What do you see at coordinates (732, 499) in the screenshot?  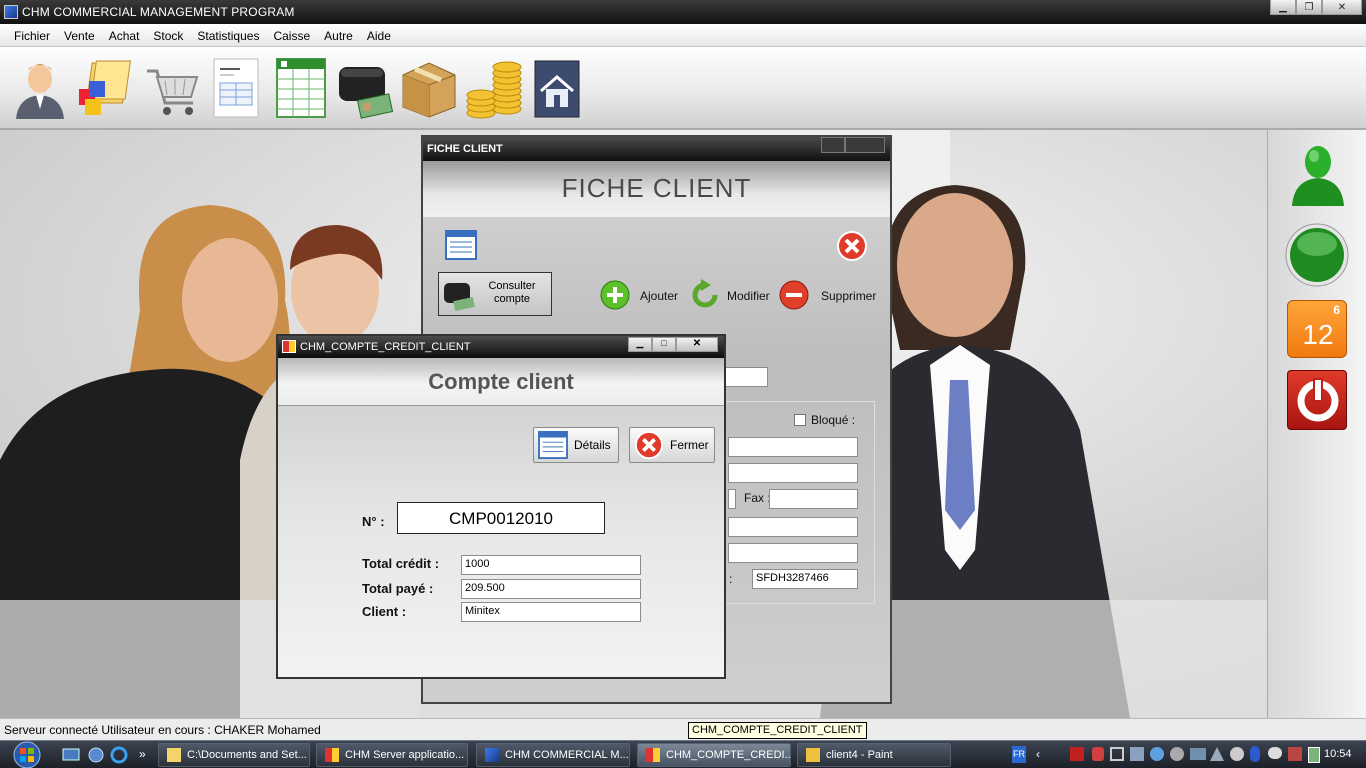 I see `fiche-field-phone` at bounding box center [732, 499].